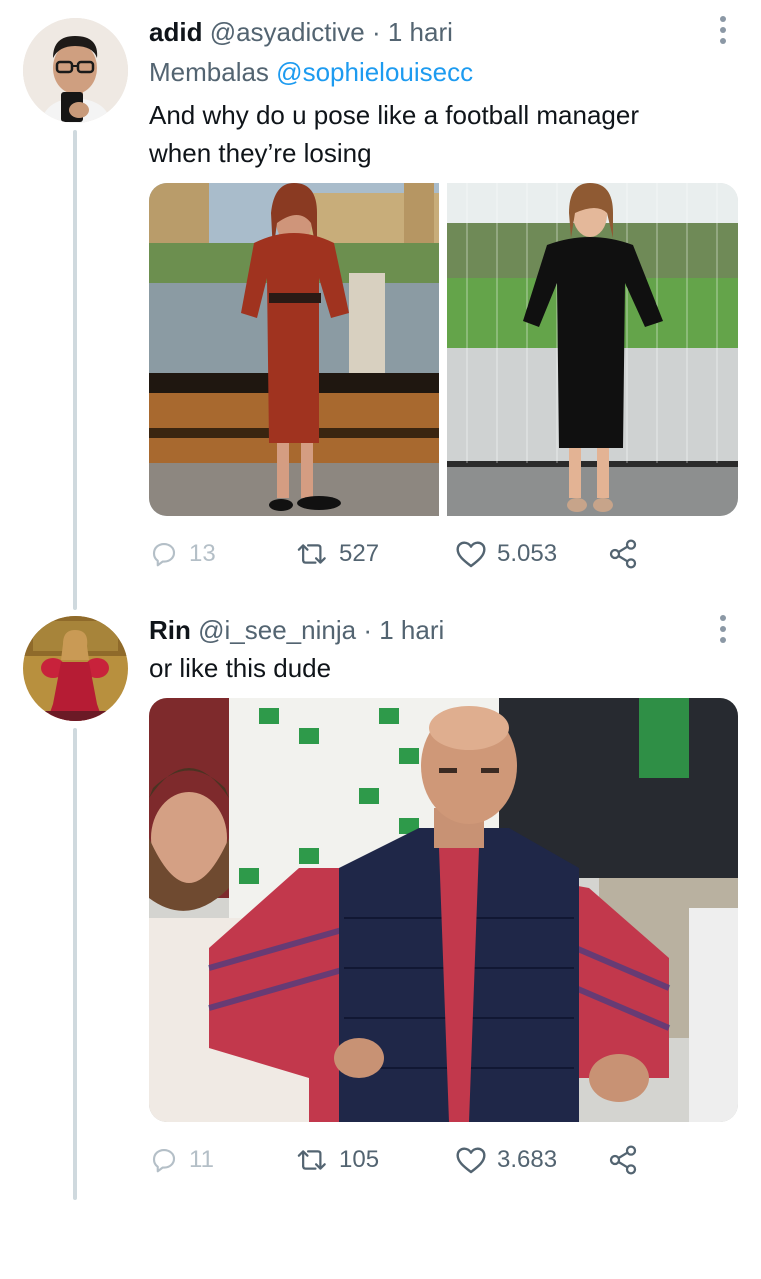  Describe the element at coordinates (399, 1259) in the screenshot. I see `tweet-actions` at that location.